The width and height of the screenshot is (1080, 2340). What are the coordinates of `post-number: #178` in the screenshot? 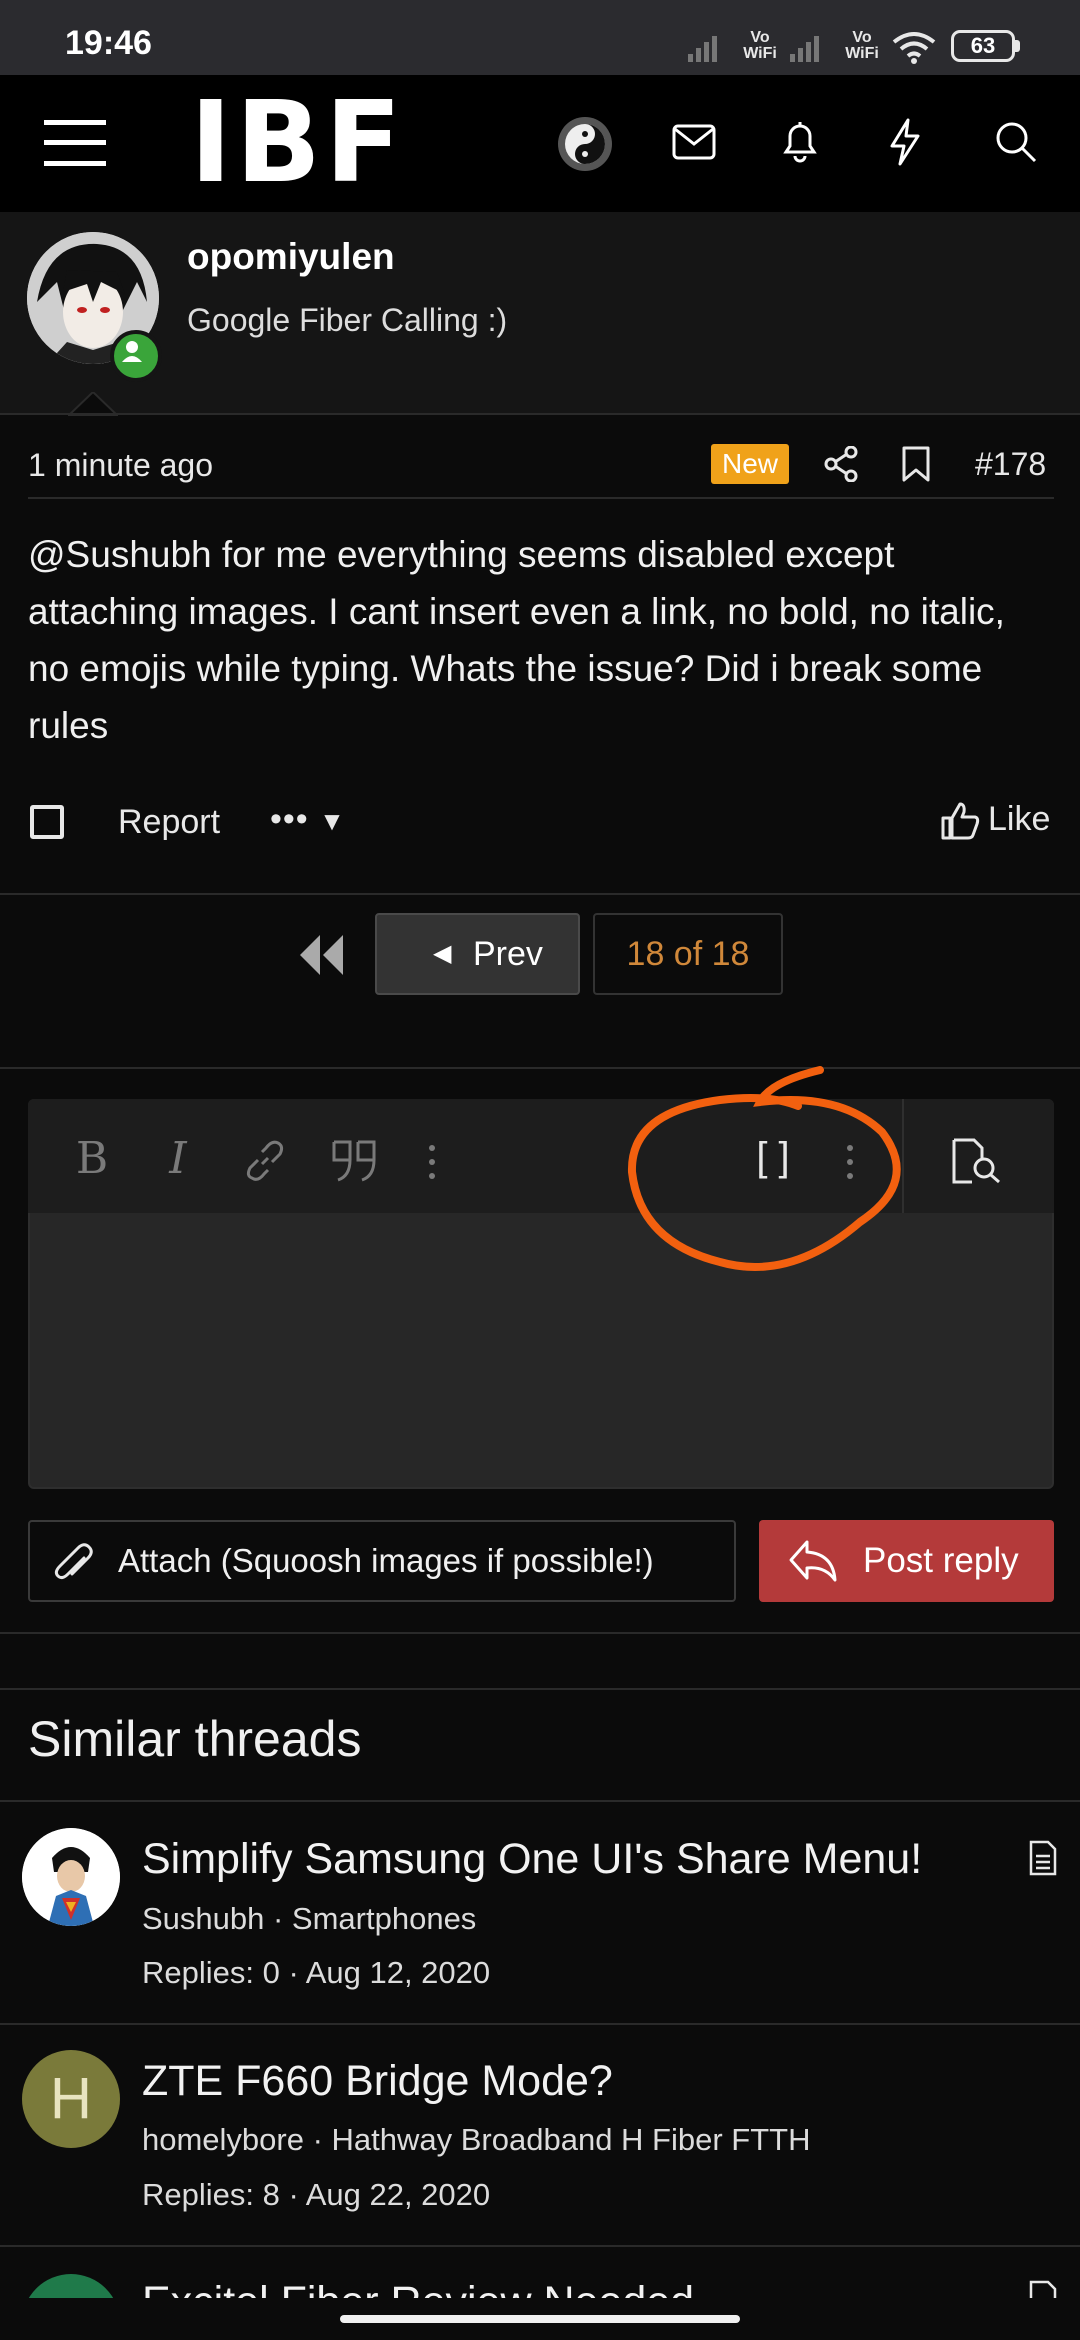 It's located at (1010, 464).